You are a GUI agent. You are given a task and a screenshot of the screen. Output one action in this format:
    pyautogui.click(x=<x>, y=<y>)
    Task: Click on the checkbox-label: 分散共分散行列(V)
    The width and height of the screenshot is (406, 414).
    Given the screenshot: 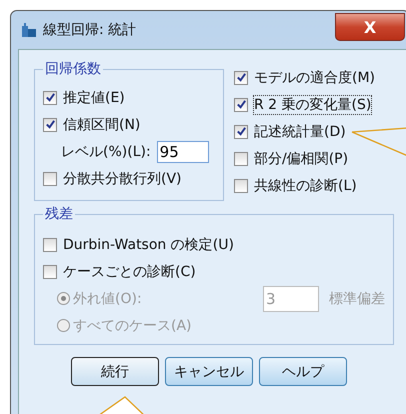 What is the action you would take?
    pyautogui.click(x=122, y=179)
    